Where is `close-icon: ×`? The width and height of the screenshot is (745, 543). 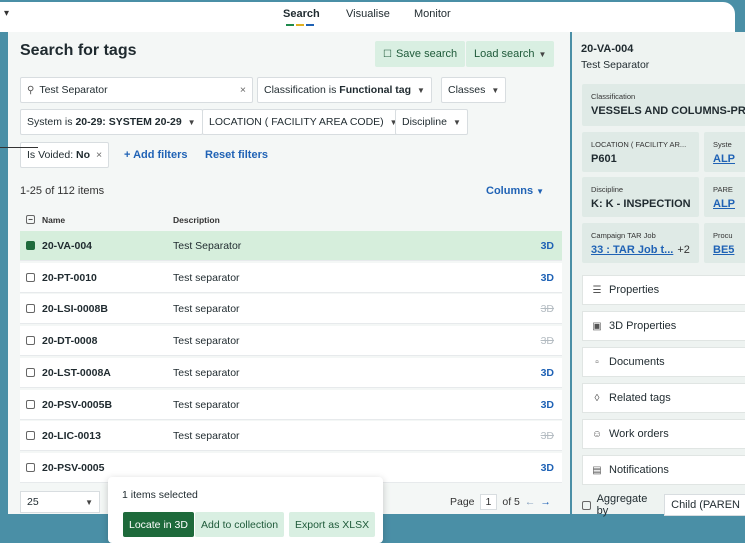
close-icon: × is located at coordinates (99, 155).